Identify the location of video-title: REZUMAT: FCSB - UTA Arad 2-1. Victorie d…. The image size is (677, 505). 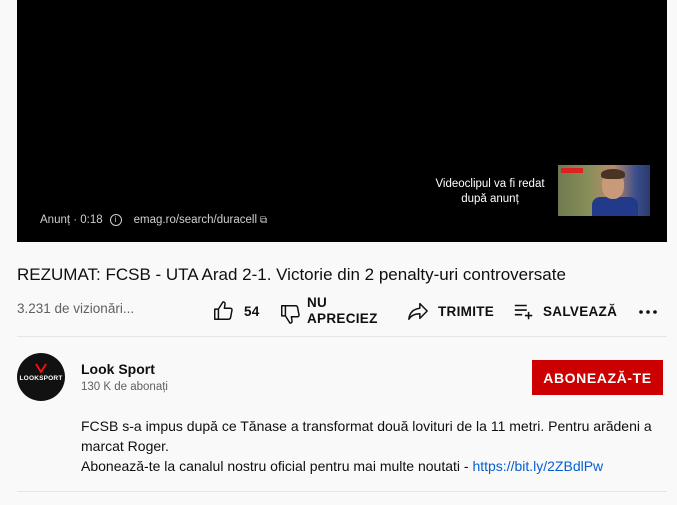
(291, 274).